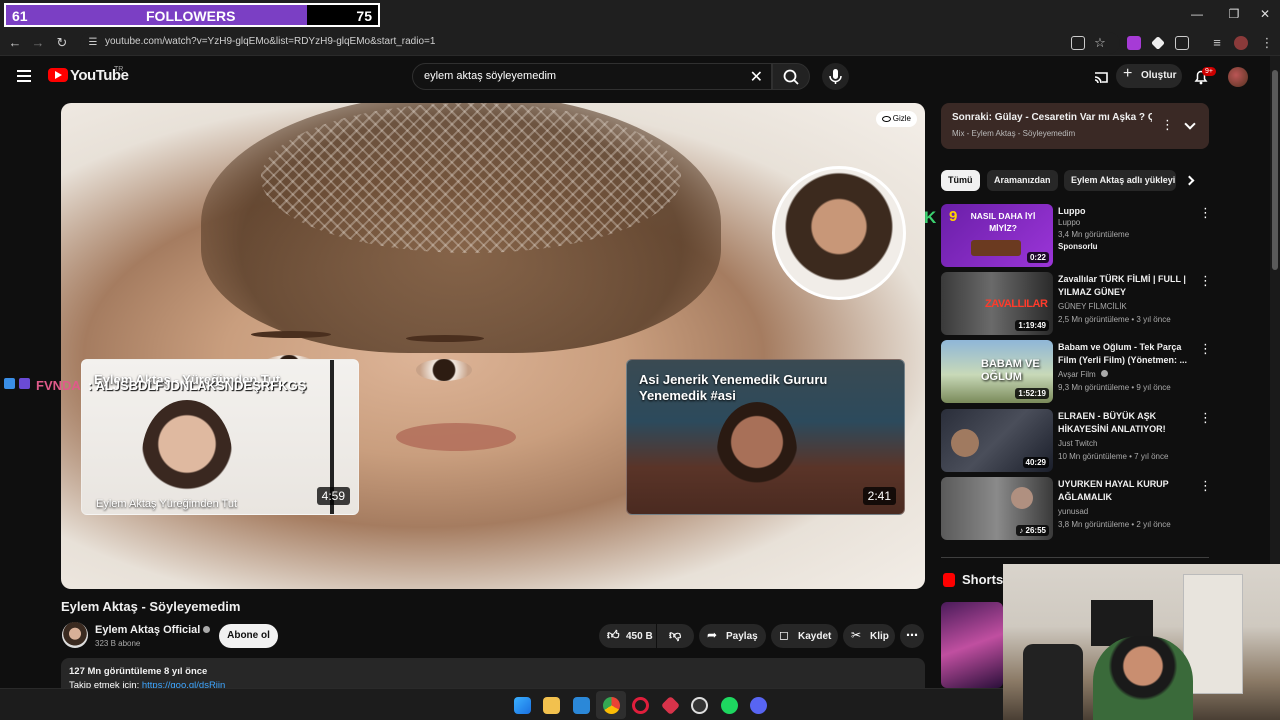 This screenshot has width=1280, height=720. What do you see at coordinates (15, 43) in the screenshot?
I see `back-icon: ←` at bounding box center [15, 43].